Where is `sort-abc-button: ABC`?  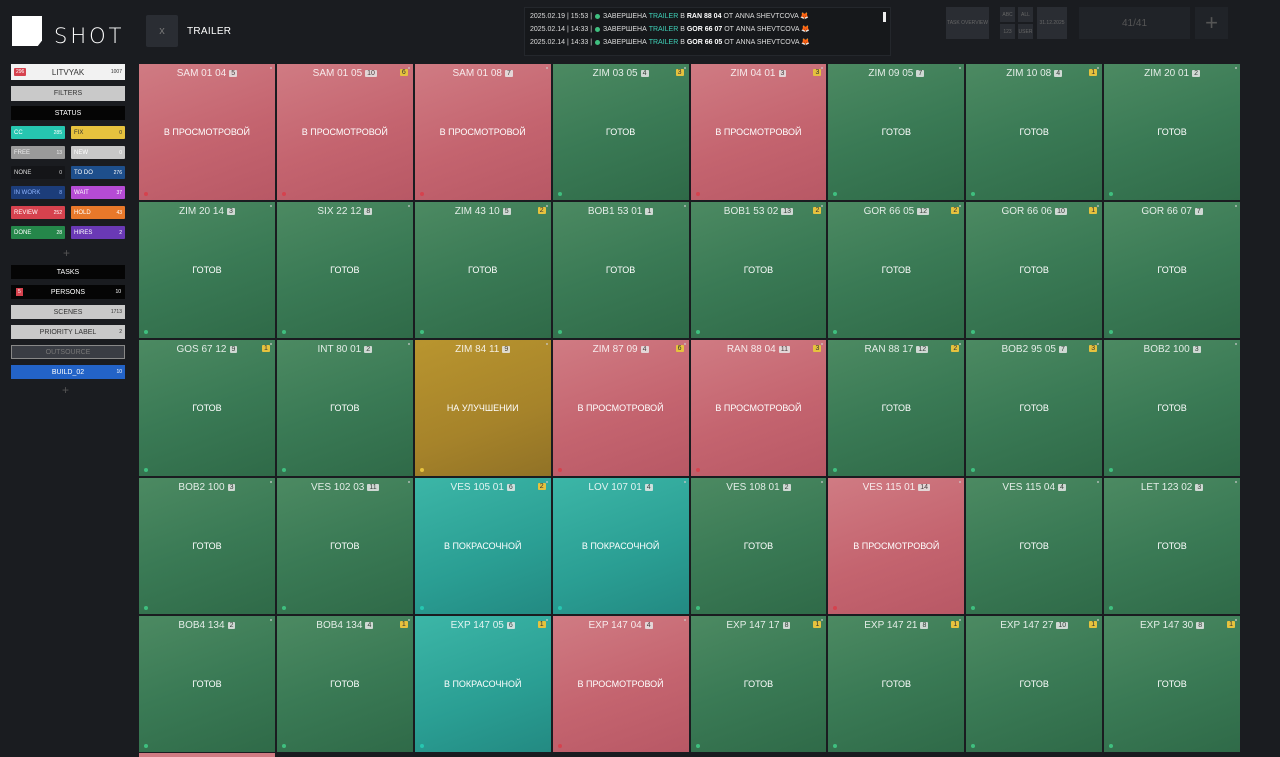
sort-abc-button: ABC is located at coordinates (1007, 14).